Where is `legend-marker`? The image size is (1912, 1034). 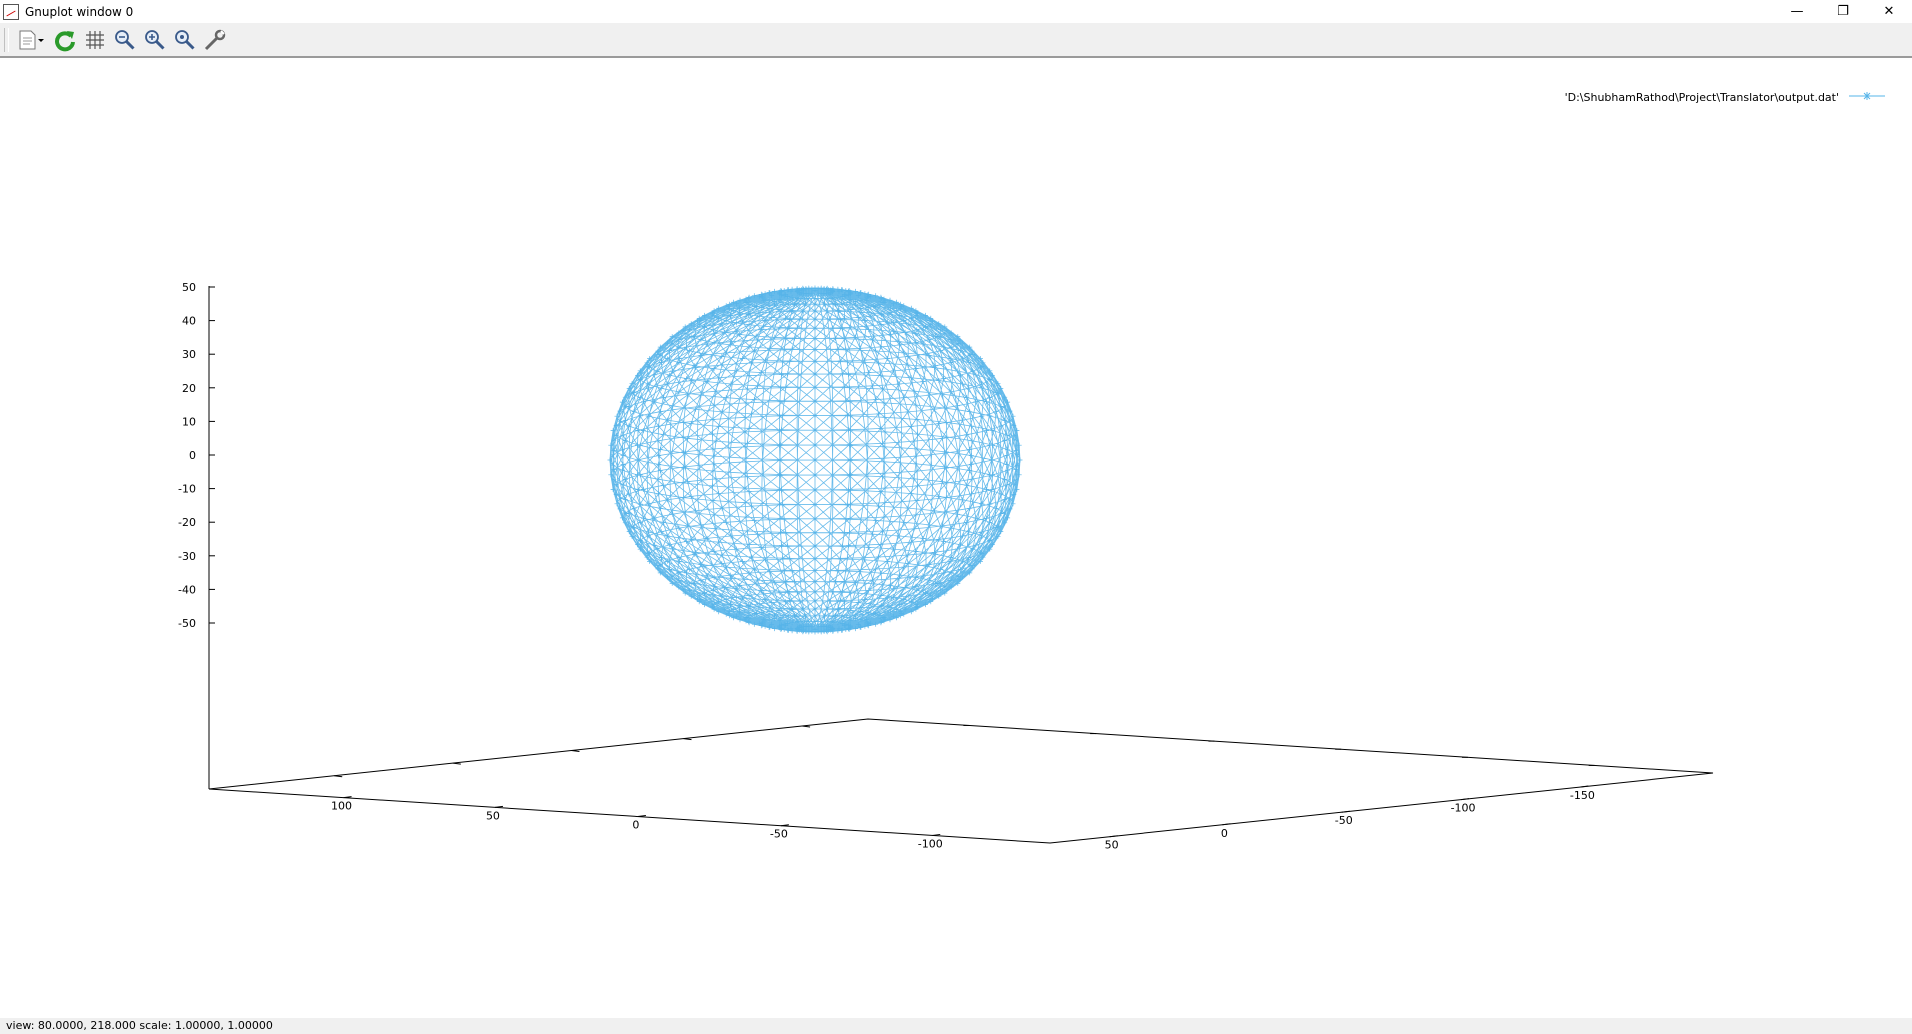
legend-marker is located at coordinates (1867, 96).